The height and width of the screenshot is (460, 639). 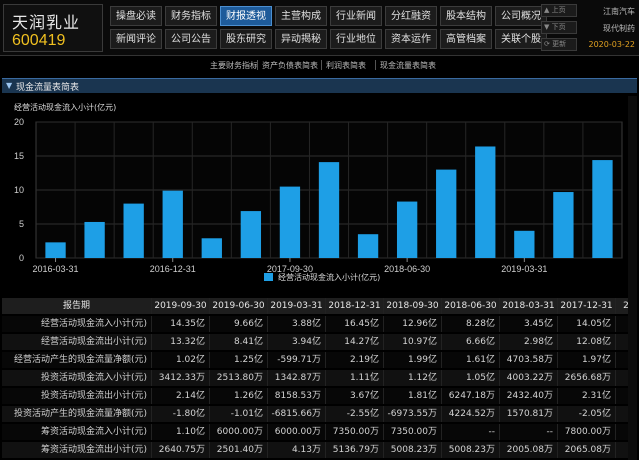 I want to click on table-cell: 14.27亿, so click(x=355, y=342).